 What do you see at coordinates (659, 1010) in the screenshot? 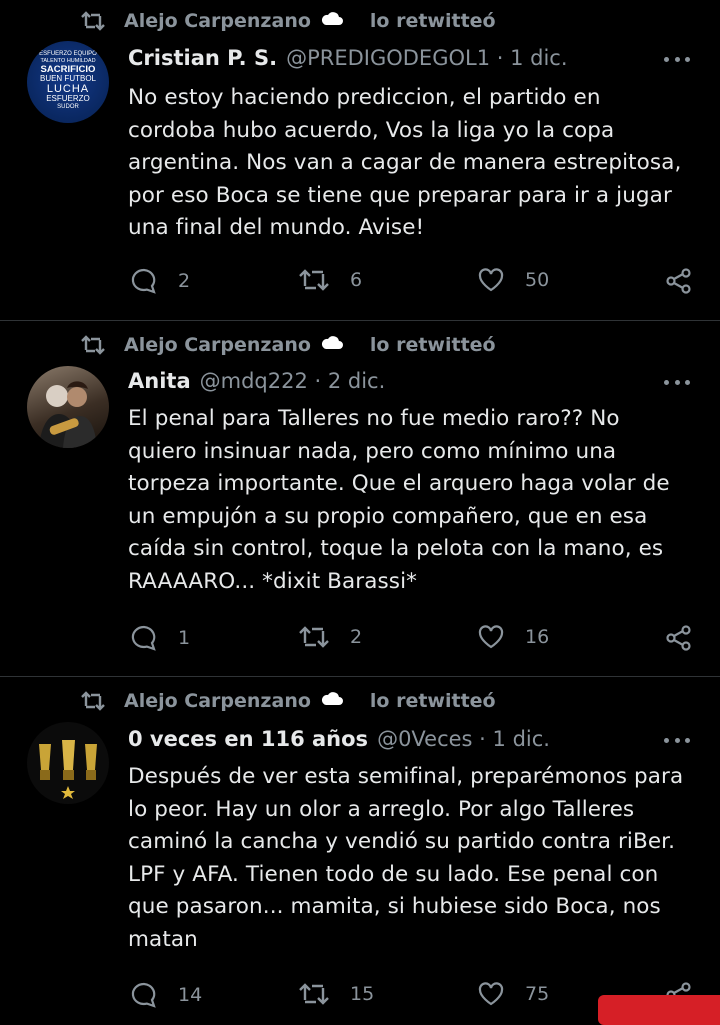
I see `overlay-badge` at bounding box center [659, 1010].